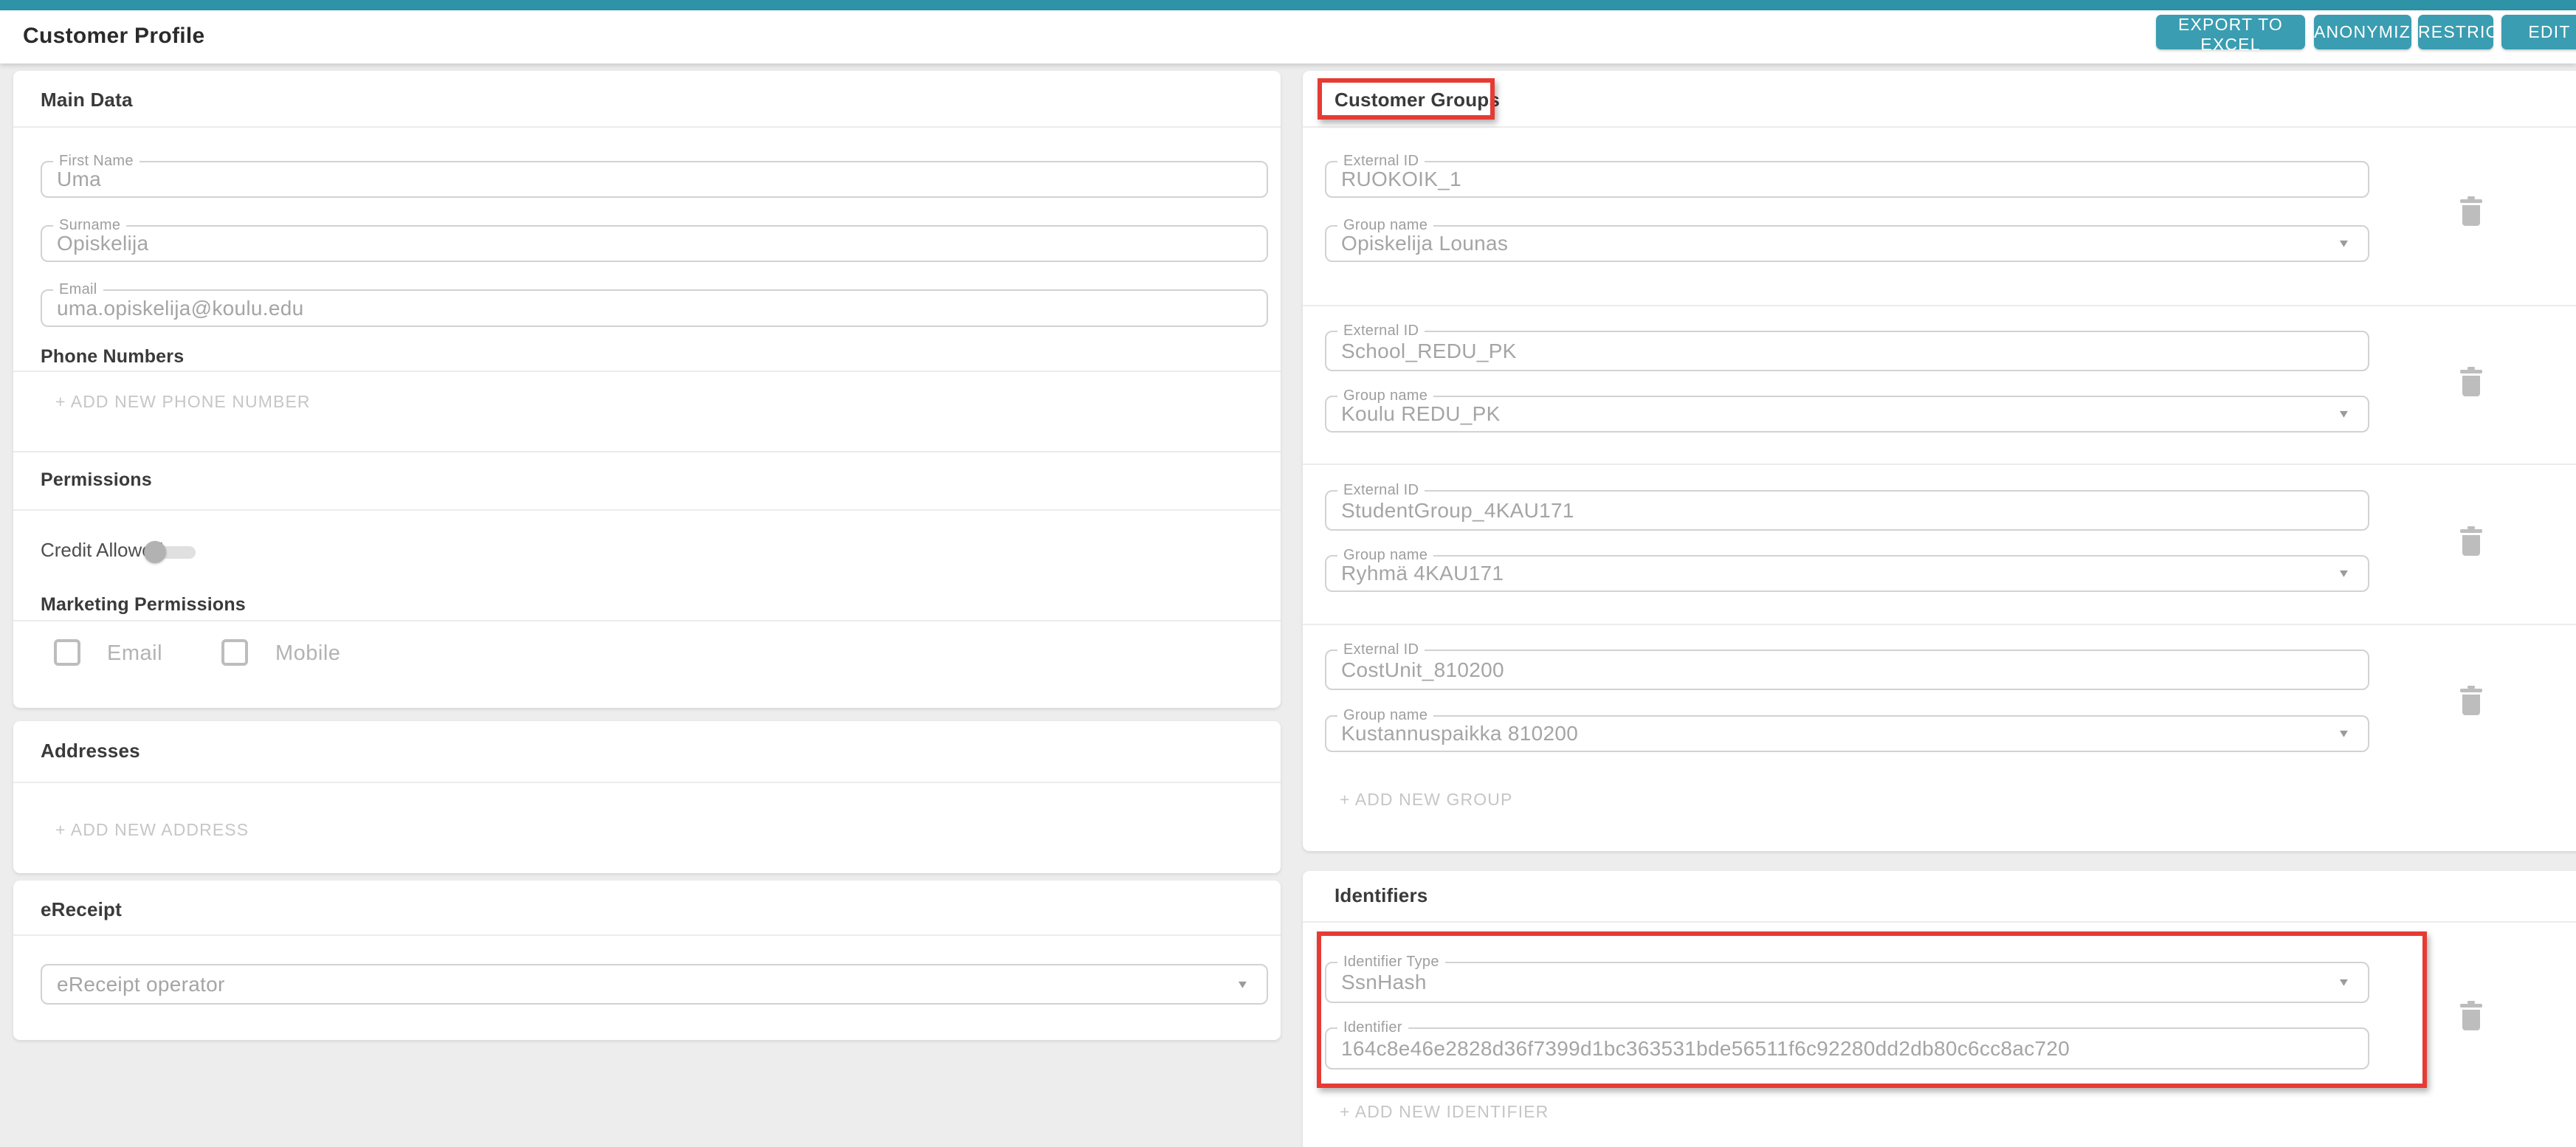 The height and width of the screenshot is (1147, 2576). I want to click on add-phone-number-button: + ADD NEW PHONE NUMBER, so click(183, 402).